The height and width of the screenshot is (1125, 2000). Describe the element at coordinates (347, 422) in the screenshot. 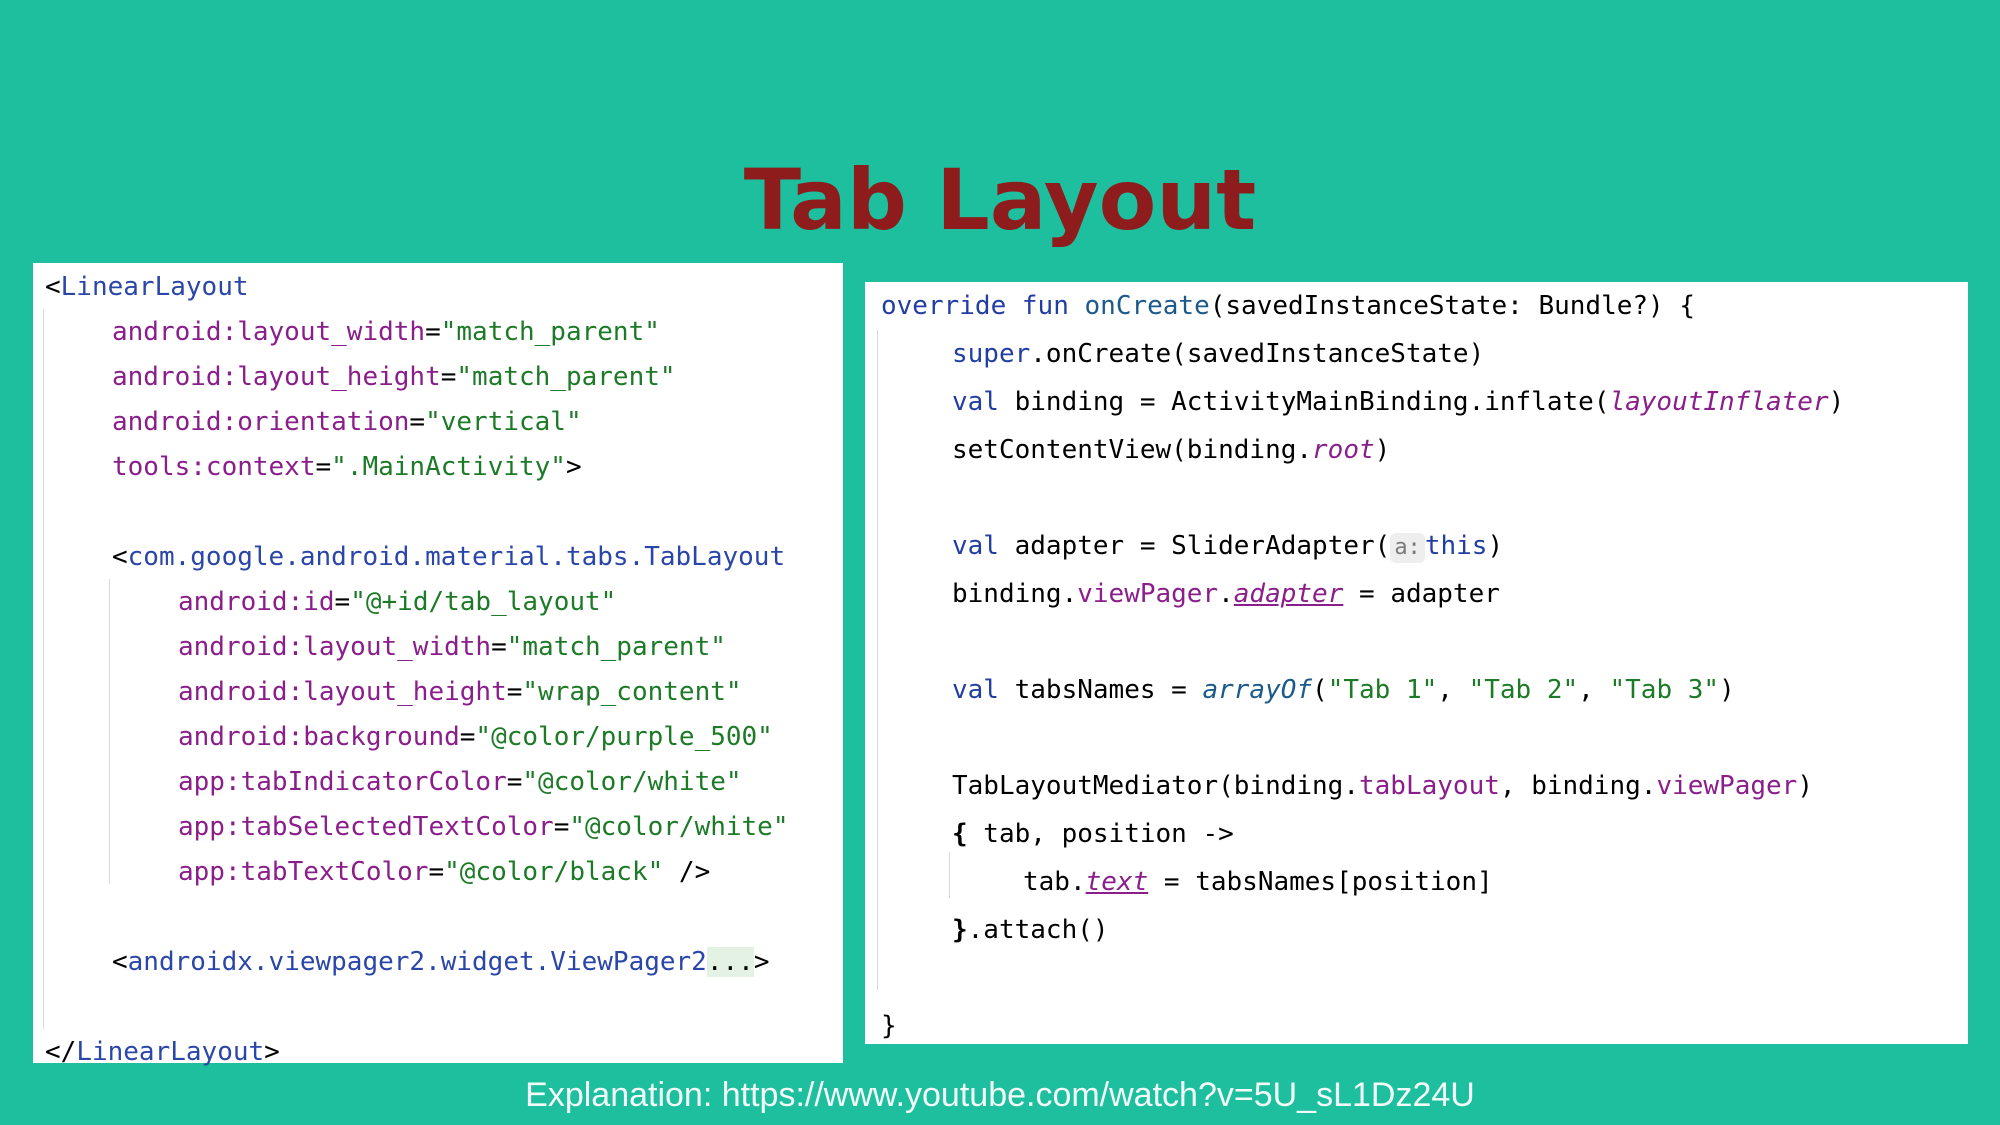

I see `code-line: android:orientation="vertical"` at that location.